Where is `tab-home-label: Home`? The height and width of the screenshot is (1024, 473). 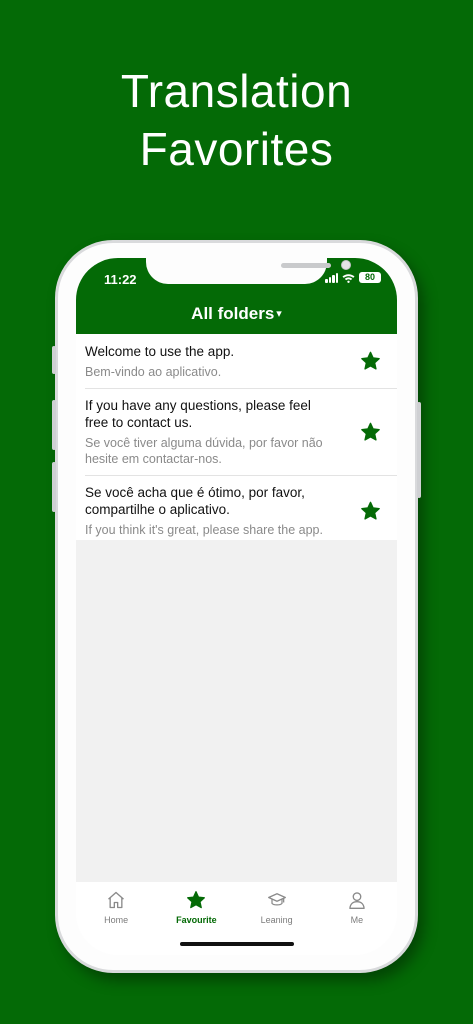 tab-home-label: Home is located at coordinates (116, 920).